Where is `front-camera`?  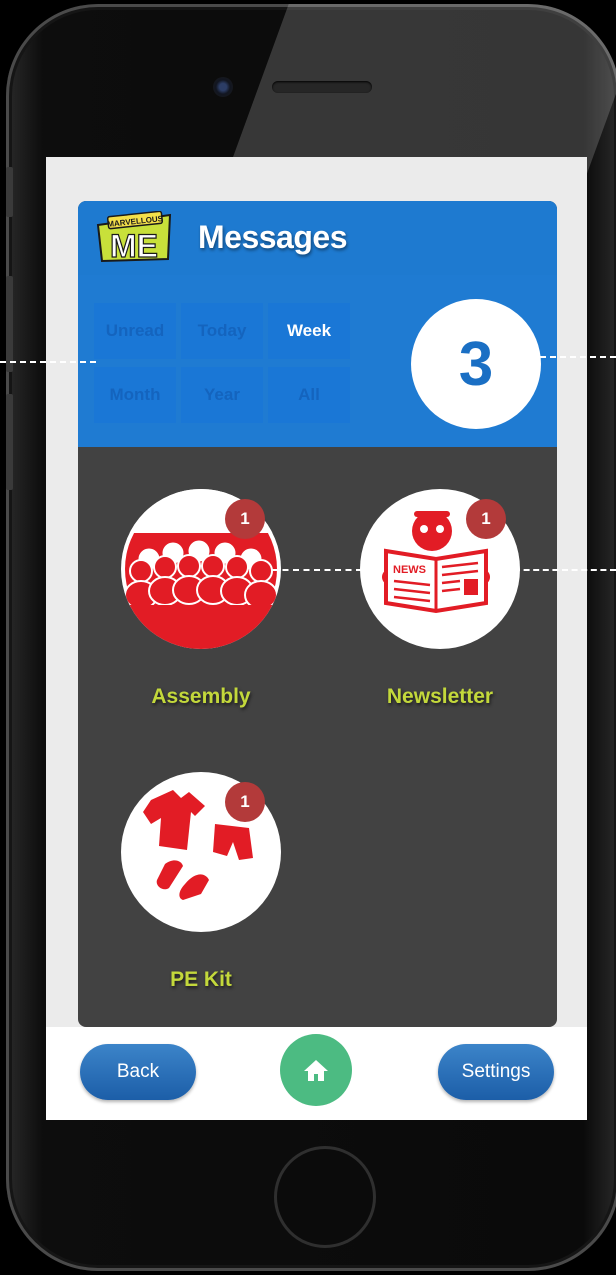 front-camera is located at coordinates (223, 87).